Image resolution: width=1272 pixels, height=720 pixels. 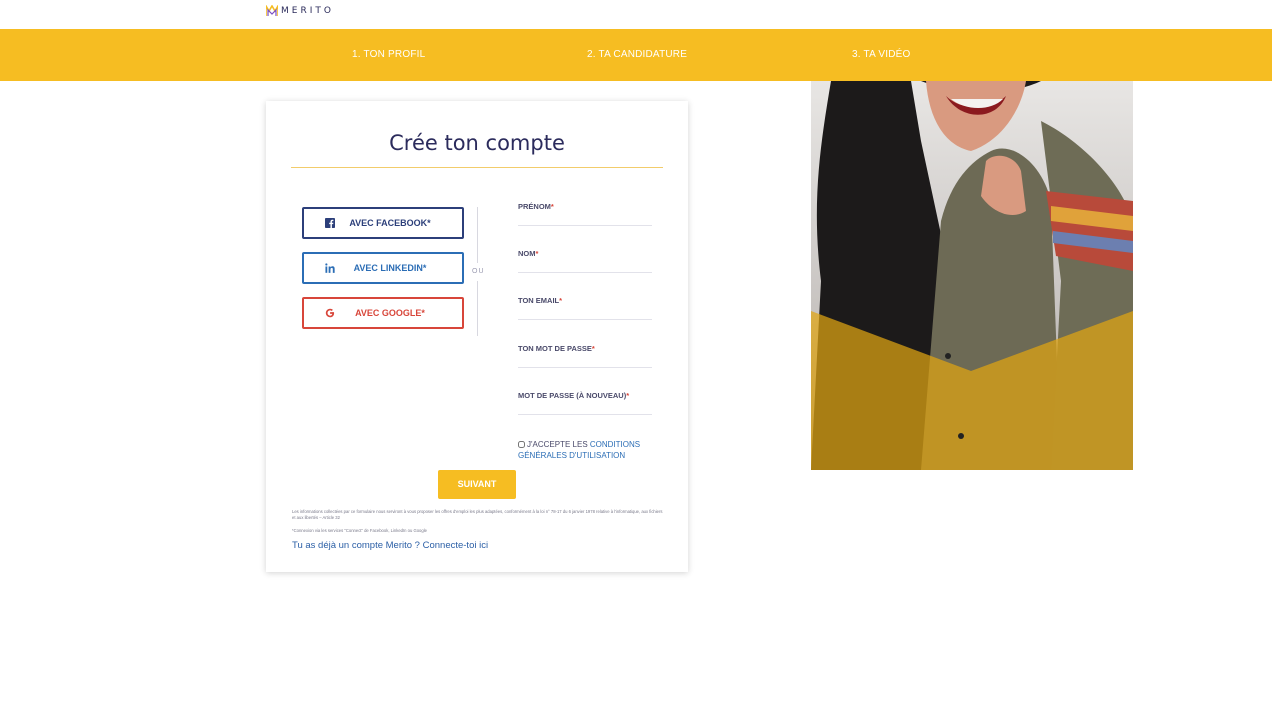 I want to click on facebook-login-button: AVEC FACEBOOK*, so click(x=383, y=223).